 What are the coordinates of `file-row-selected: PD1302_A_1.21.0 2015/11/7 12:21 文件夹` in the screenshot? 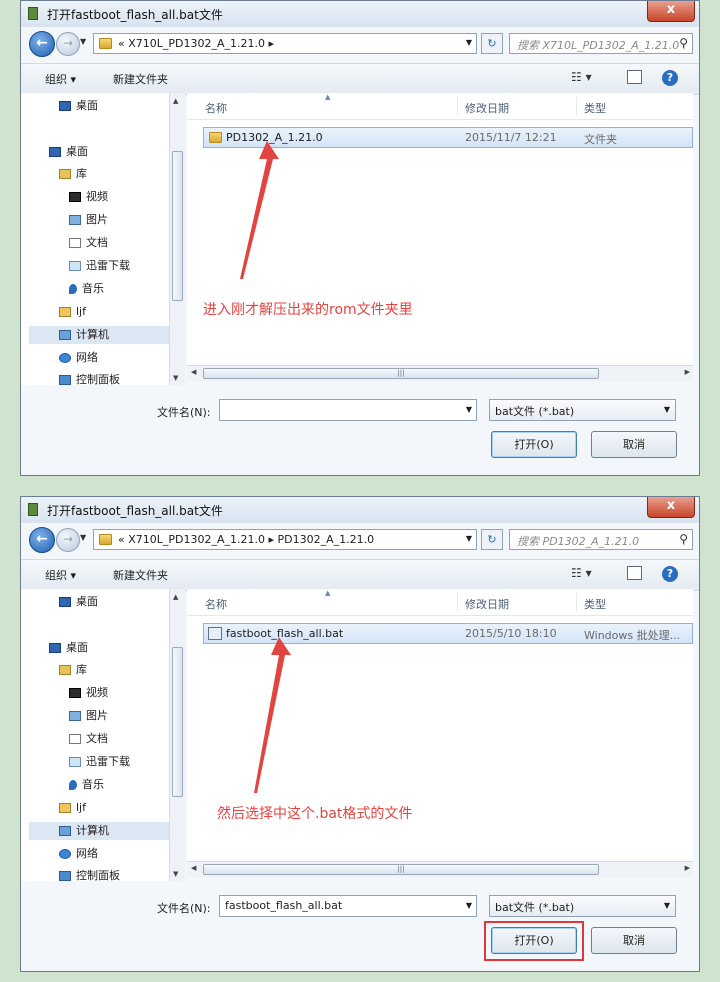 It's located at (448, 137).